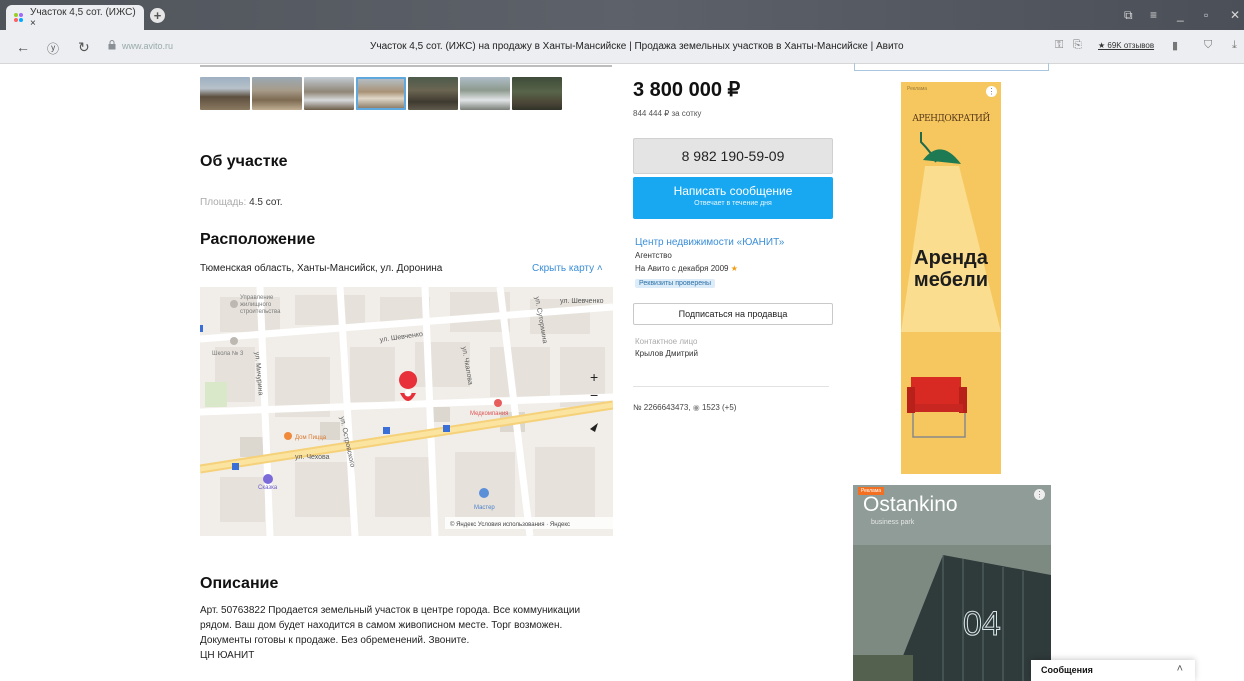  I want to click on place-label: жилищного, so click(256, 305).